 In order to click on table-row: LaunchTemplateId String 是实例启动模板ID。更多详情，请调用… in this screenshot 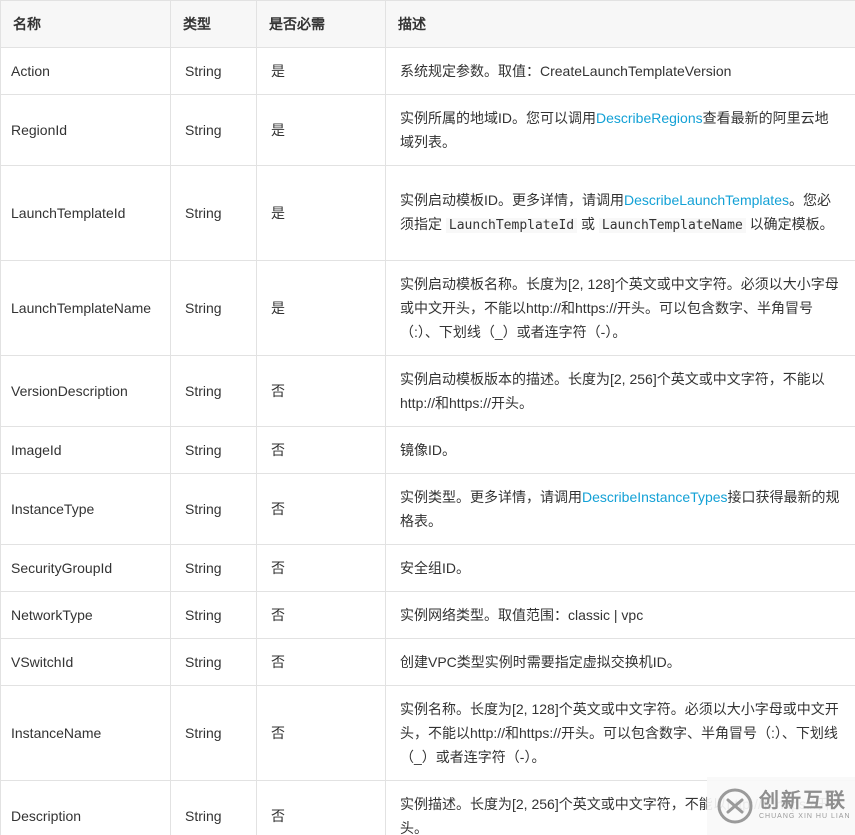, I will do `click(427, 213)`.